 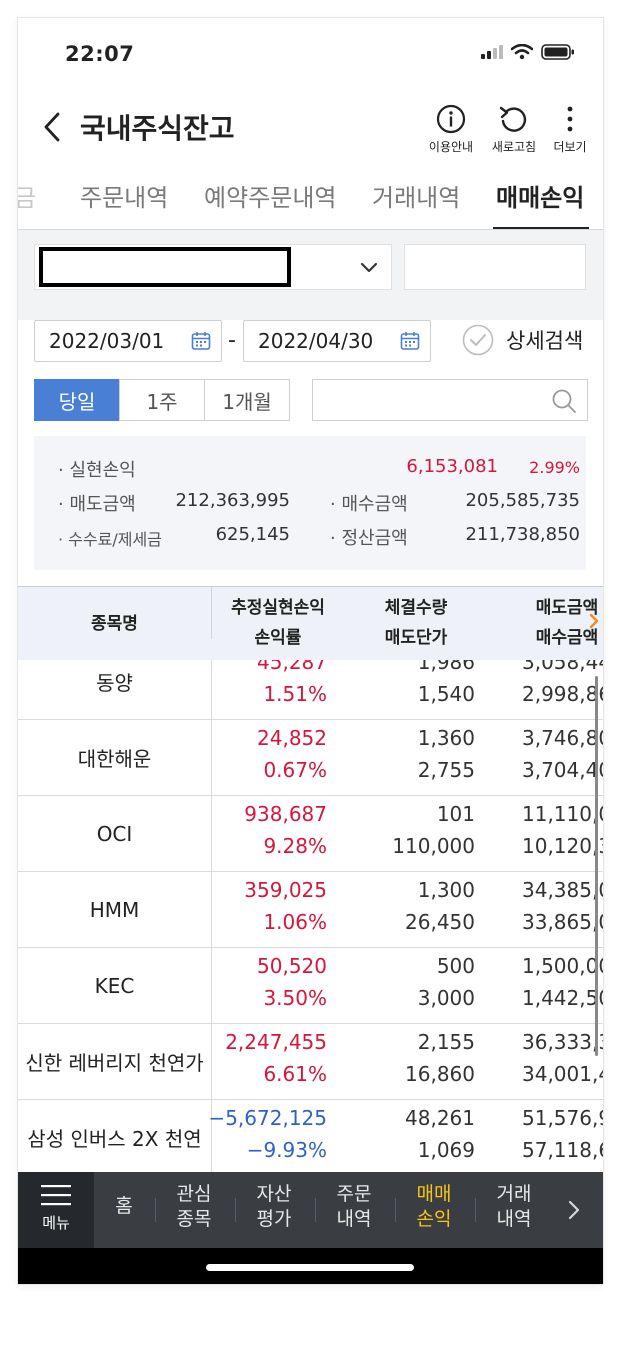 What do you see at coordinates (514, 147) in the screenshot?
I see `refresh-label: 새로고침` at bounding box center [514, 147].